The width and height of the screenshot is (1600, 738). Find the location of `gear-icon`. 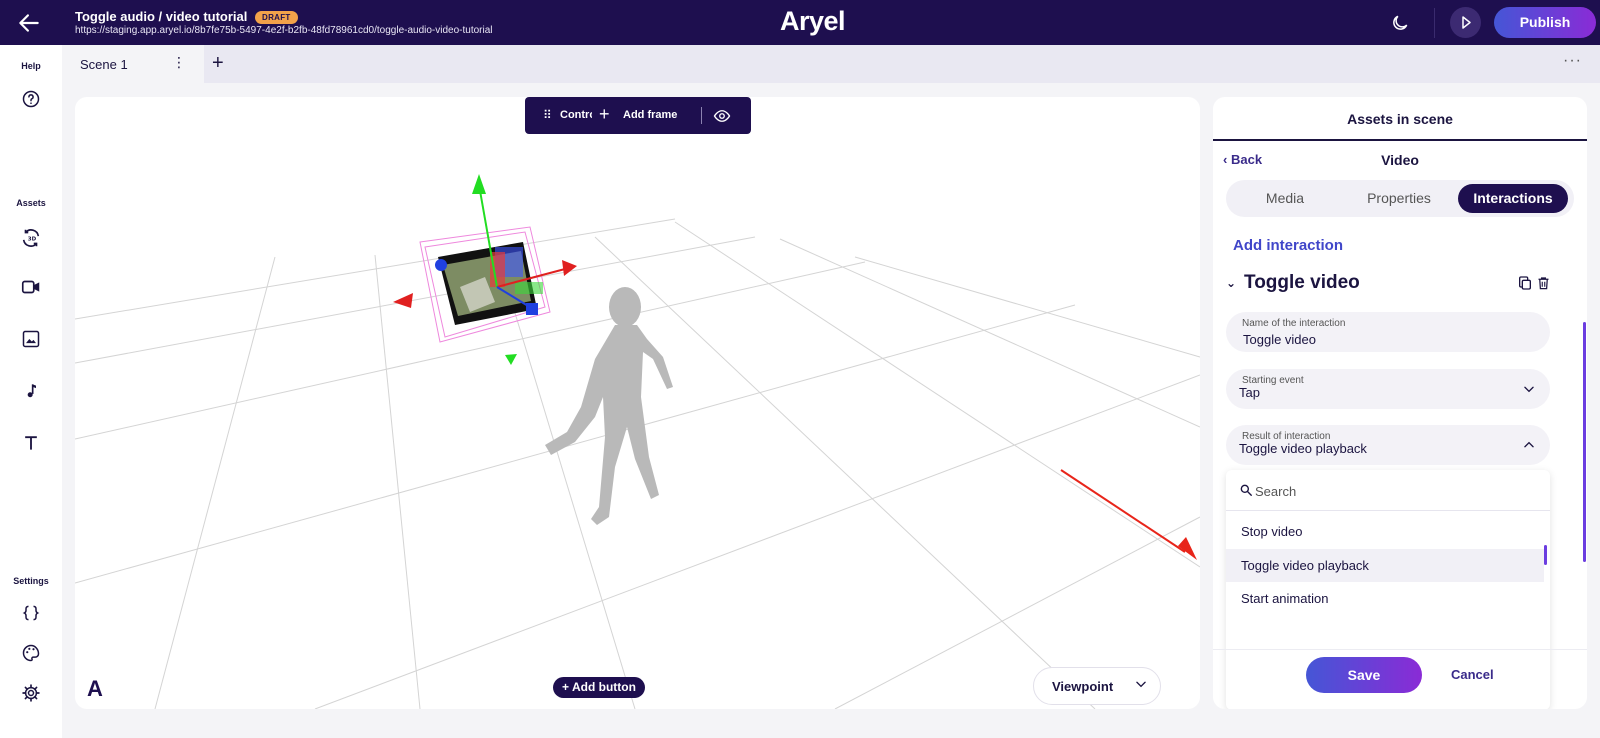

gear-icon is located at coordinates (31, 693).